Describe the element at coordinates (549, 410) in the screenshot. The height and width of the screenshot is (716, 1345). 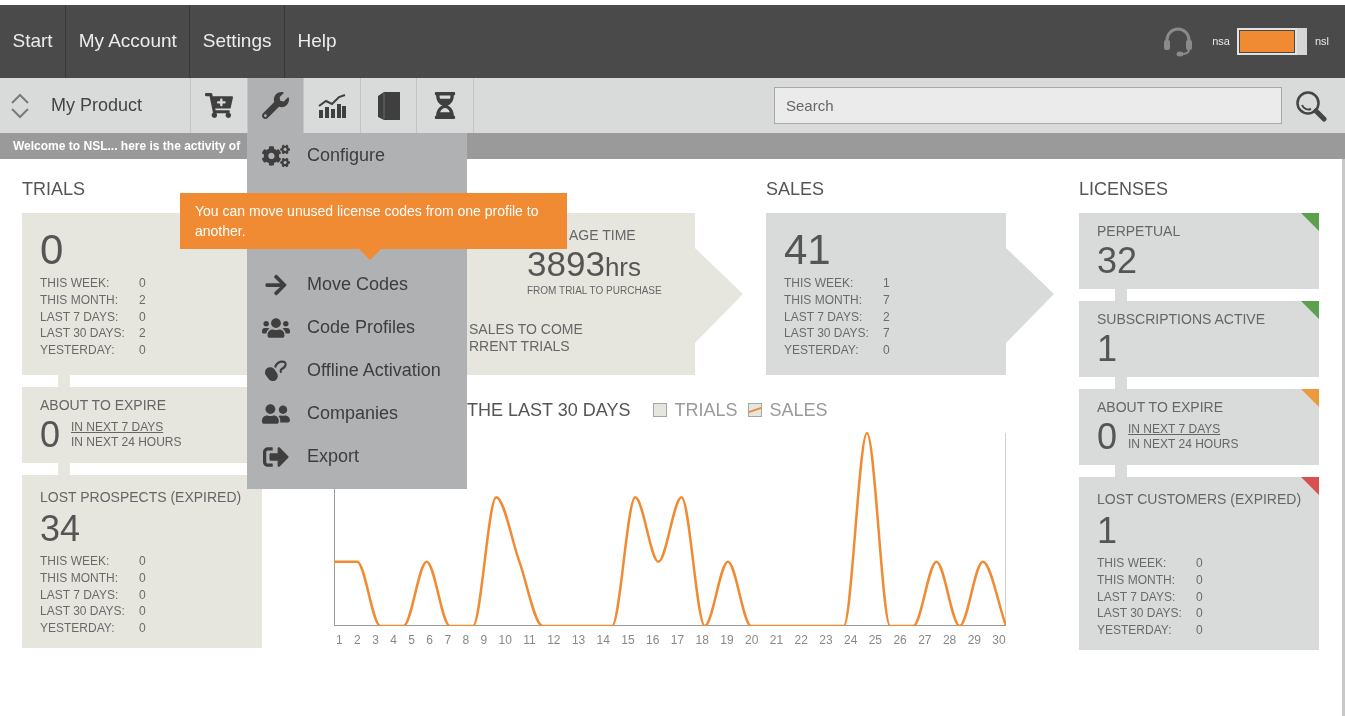
I see `chart-title: THE LAST 30 DAYS` at that location.